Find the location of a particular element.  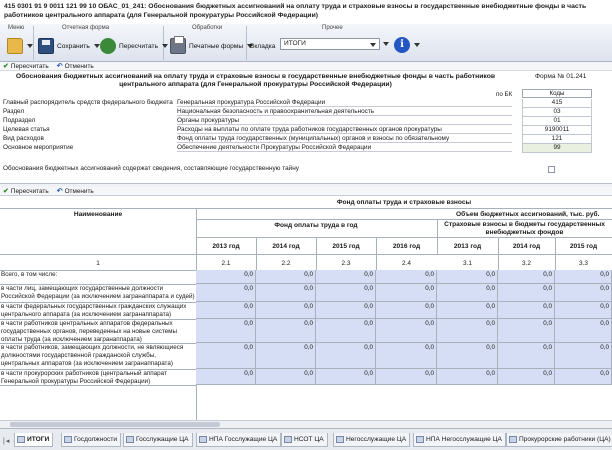

grid-name-header: Наименование is located at coordinates (98, 214).